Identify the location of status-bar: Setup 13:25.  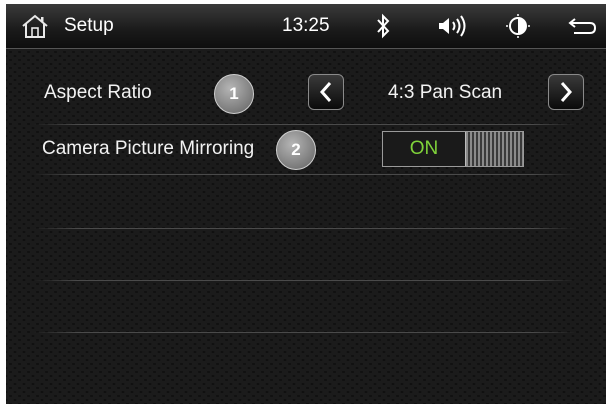
(306, 26).